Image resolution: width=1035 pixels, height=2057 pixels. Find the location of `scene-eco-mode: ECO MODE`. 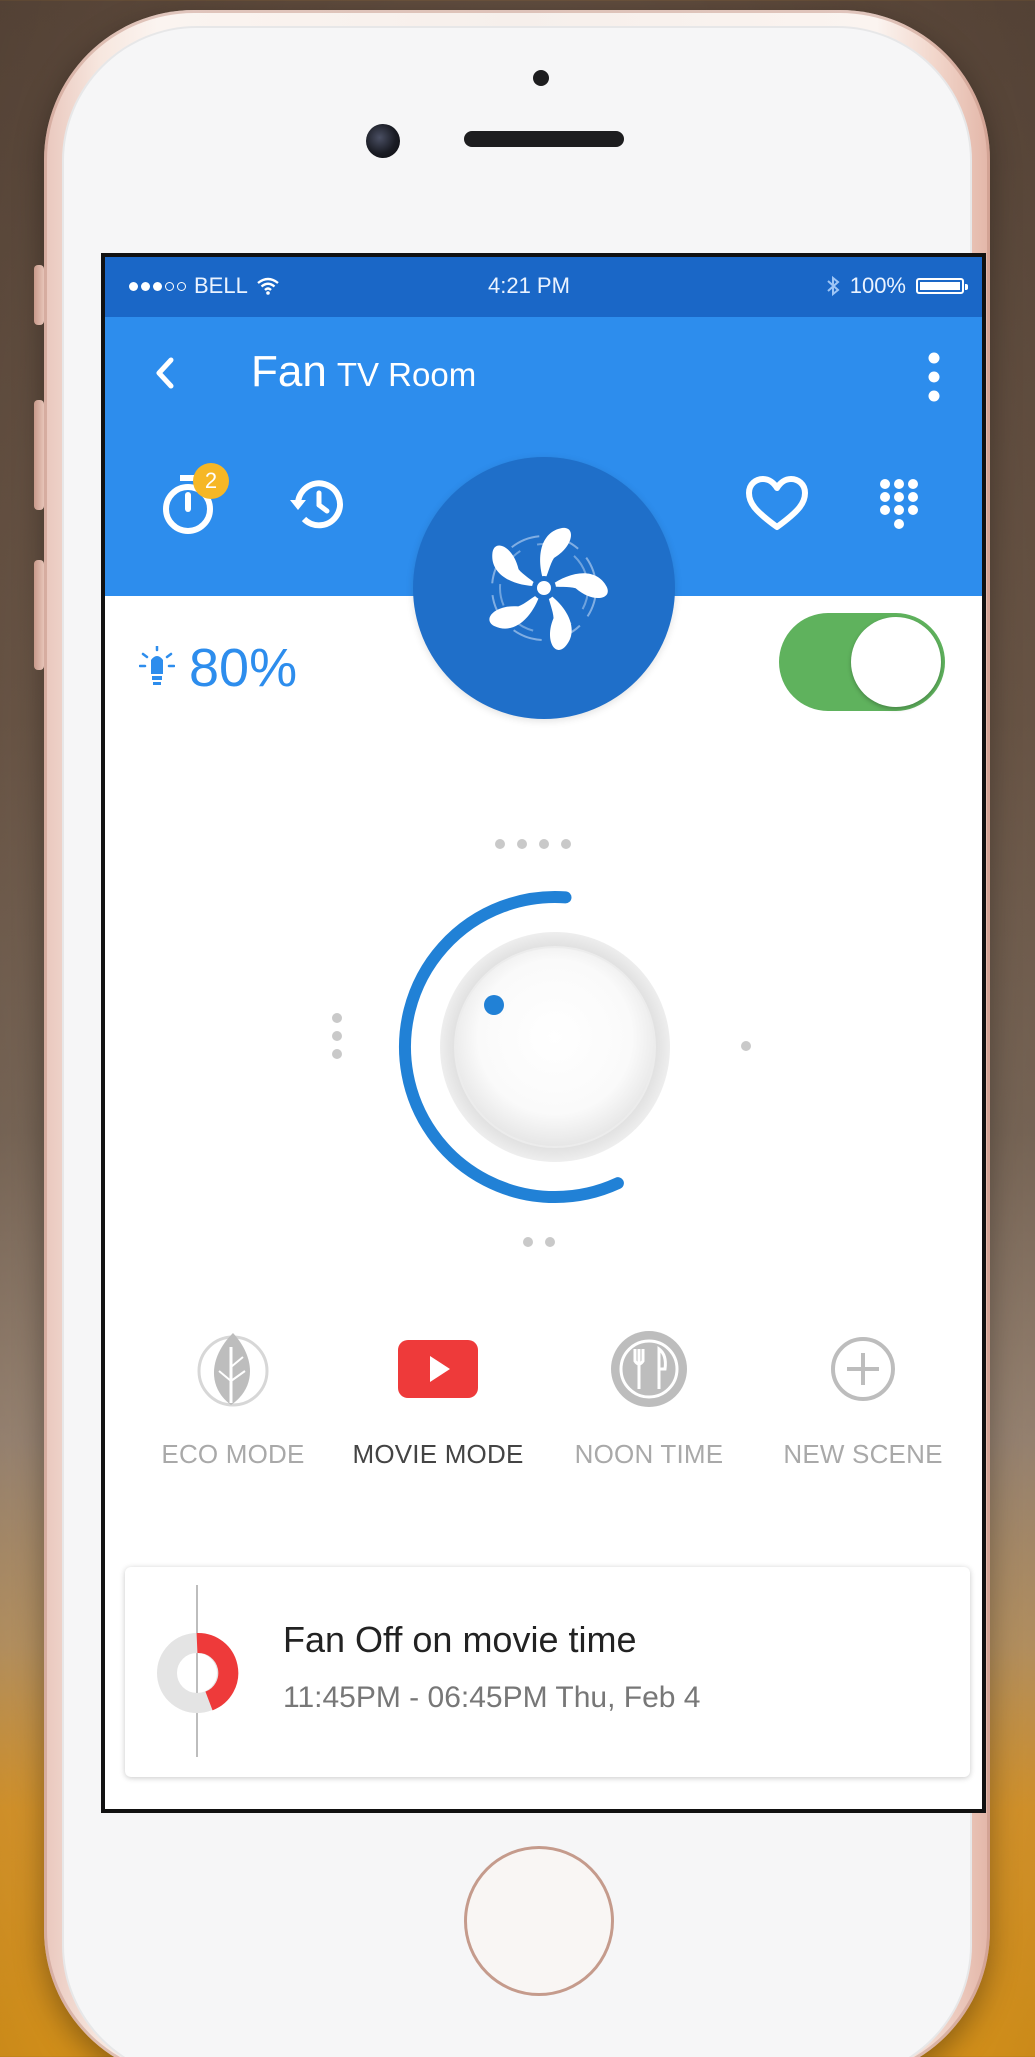

scene-eco-mode: ECO MODE is located at coordinates (233, 1407).